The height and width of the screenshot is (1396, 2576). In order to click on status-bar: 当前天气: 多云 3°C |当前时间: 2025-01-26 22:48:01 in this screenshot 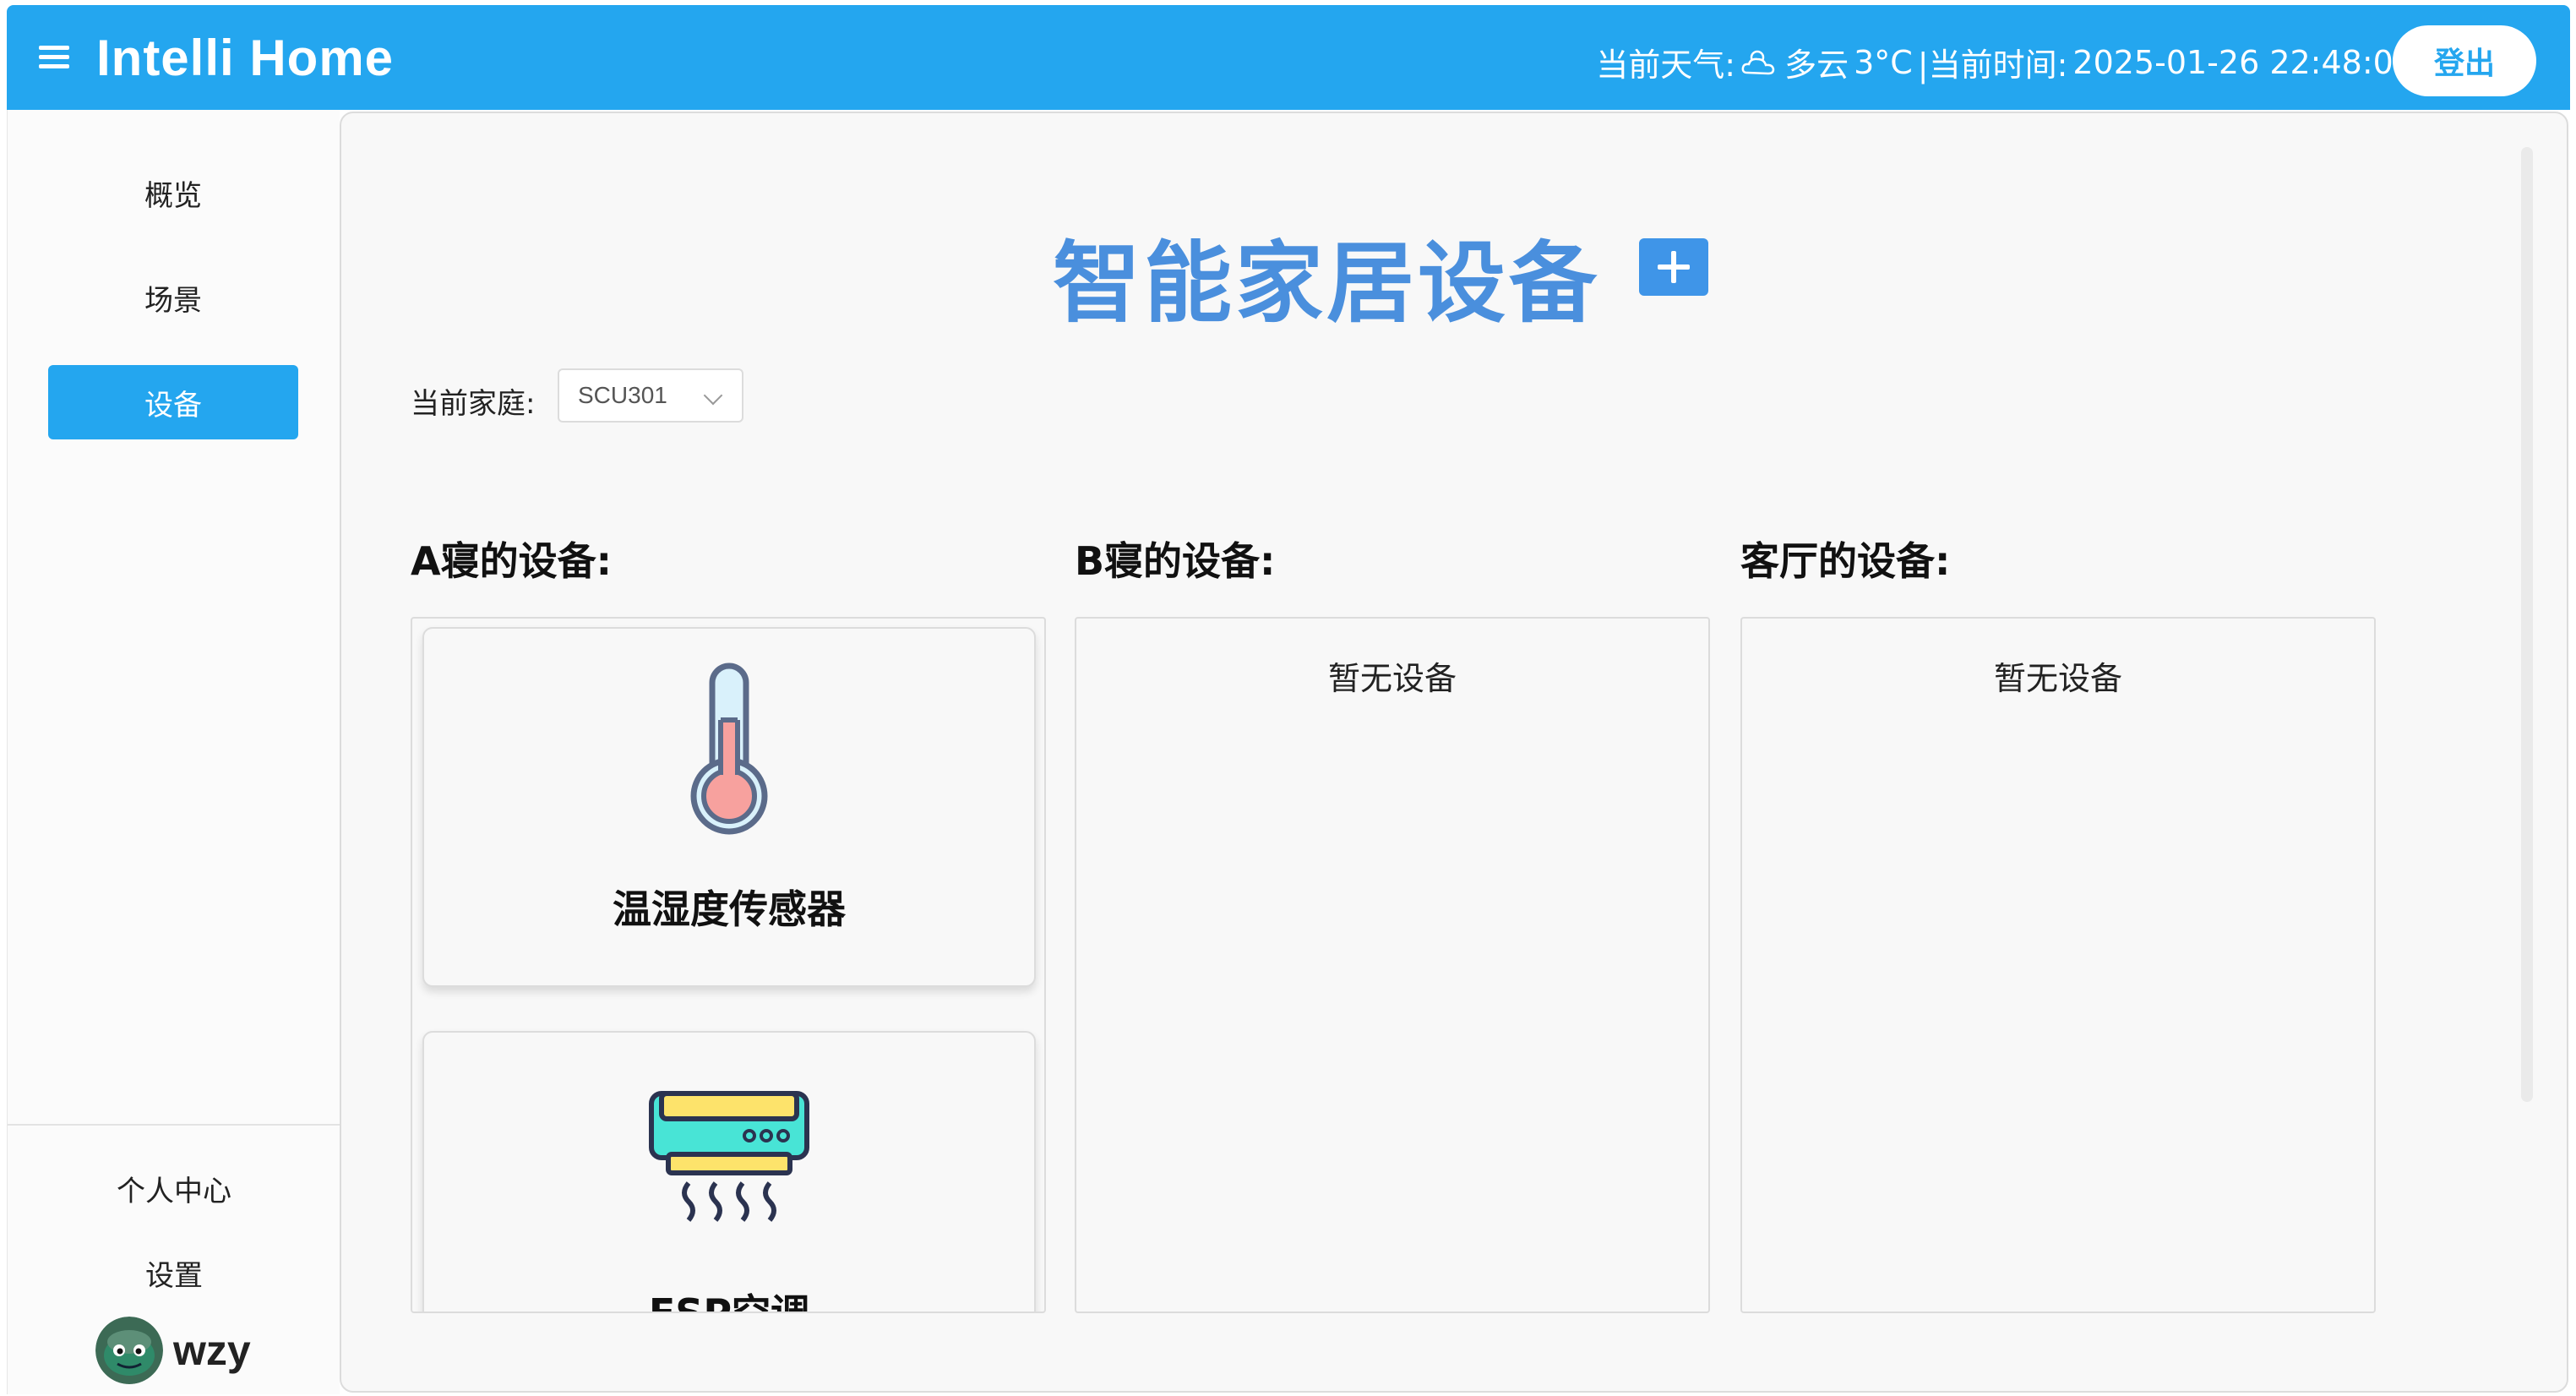, I will do `click(2005, 62)`.